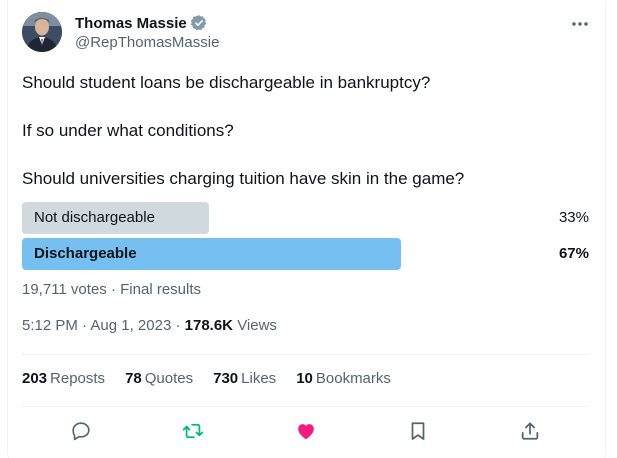  Describe the element at coordinates (209, 325) in the screenshot. I see `views-count: 178.6K` at that location.